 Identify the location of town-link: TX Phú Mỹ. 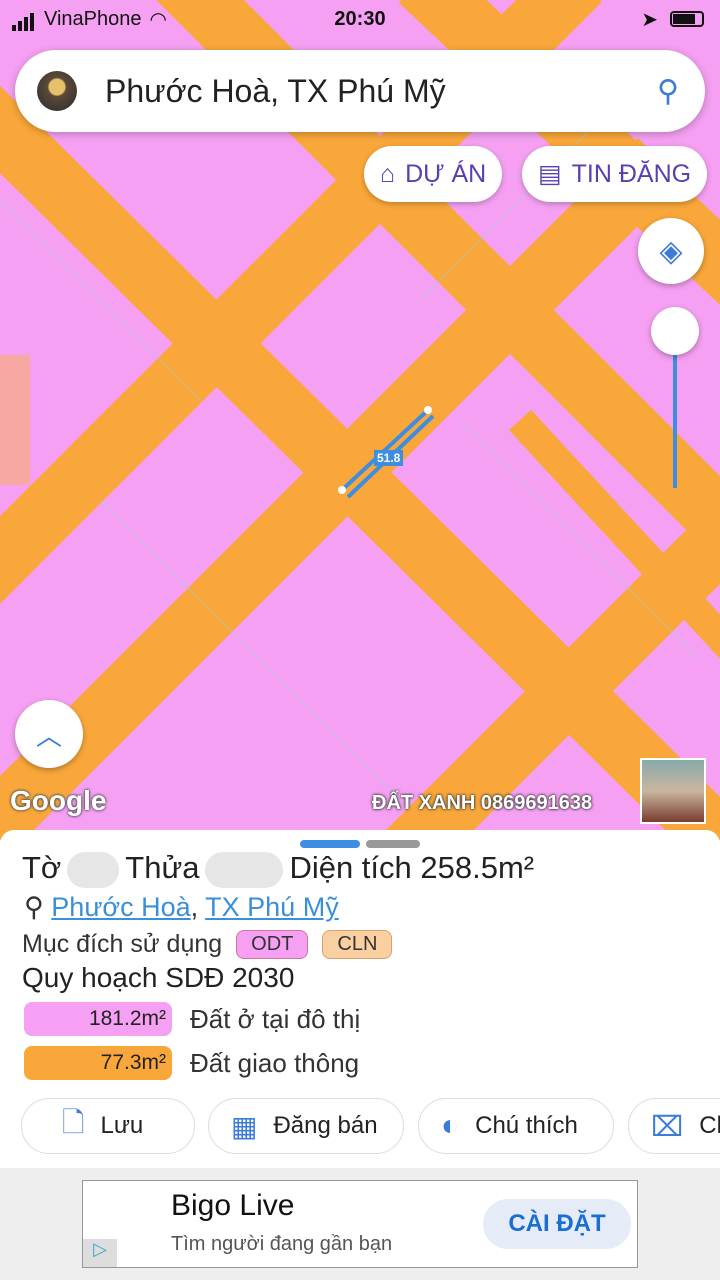
(272, 907).